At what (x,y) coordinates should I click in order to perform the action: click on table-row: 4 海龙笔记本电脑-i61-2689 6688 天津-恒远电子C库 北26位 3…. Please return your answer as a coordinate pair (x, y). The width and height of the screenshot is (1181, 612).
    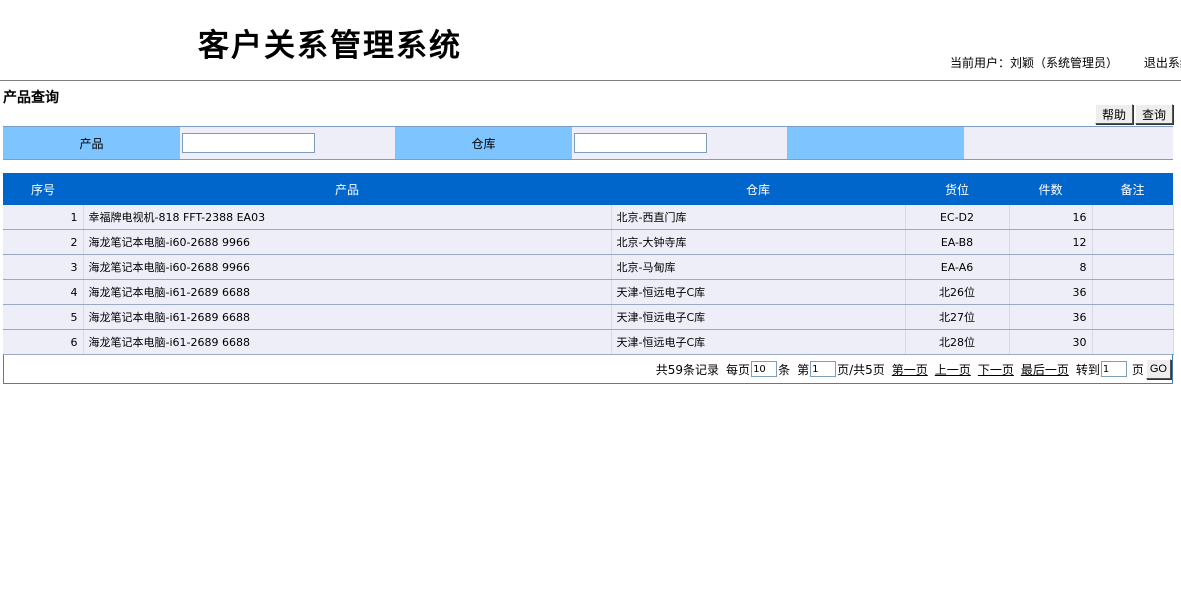
    Looking at the image, I should click on (588, 292).